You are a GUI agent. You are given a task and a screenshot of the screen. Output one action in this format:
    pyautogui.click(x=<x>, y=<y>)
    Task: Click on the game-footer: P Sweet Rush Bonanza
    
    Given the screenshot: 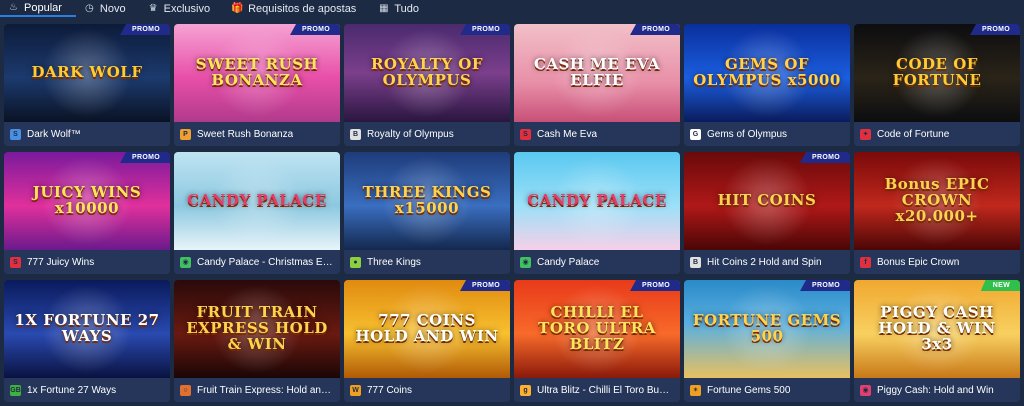 What is the action you would take?
    pyautogui.click(x=257, y=134)
    